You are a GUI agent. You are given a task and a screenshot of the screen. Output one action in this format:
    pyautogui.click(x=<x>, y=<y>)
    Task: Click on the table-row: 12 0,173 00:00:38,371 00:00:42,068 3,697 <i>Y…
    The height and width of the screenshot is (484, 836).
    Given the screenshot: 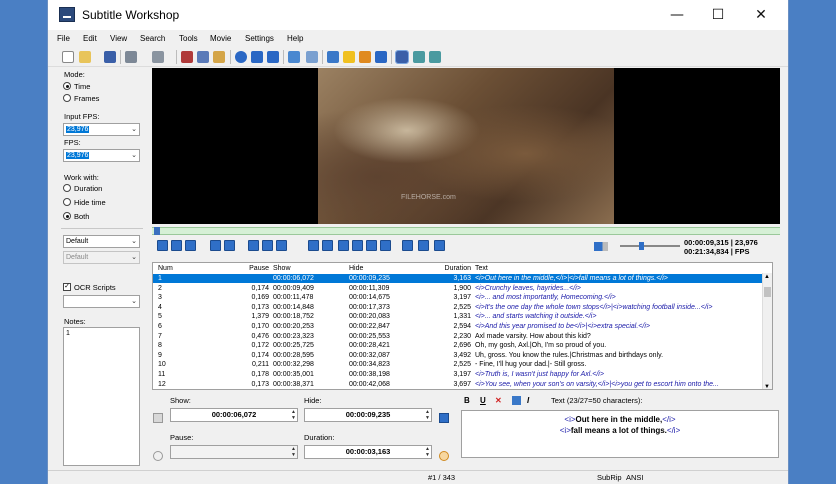 What is the action you would take?
    pyautogui.click(x=457, y=384)
    